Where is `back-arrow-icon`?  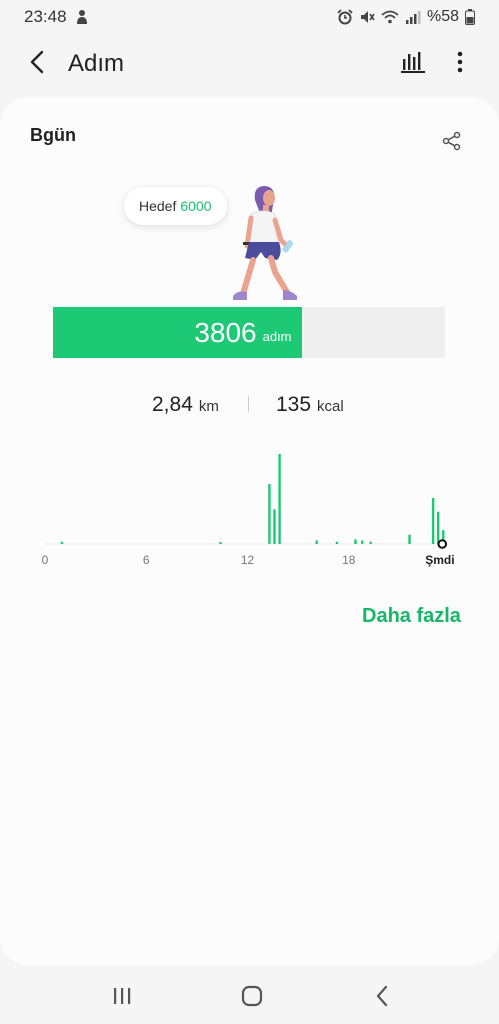 back-arrow-icon is located at coordinates (38, 64).